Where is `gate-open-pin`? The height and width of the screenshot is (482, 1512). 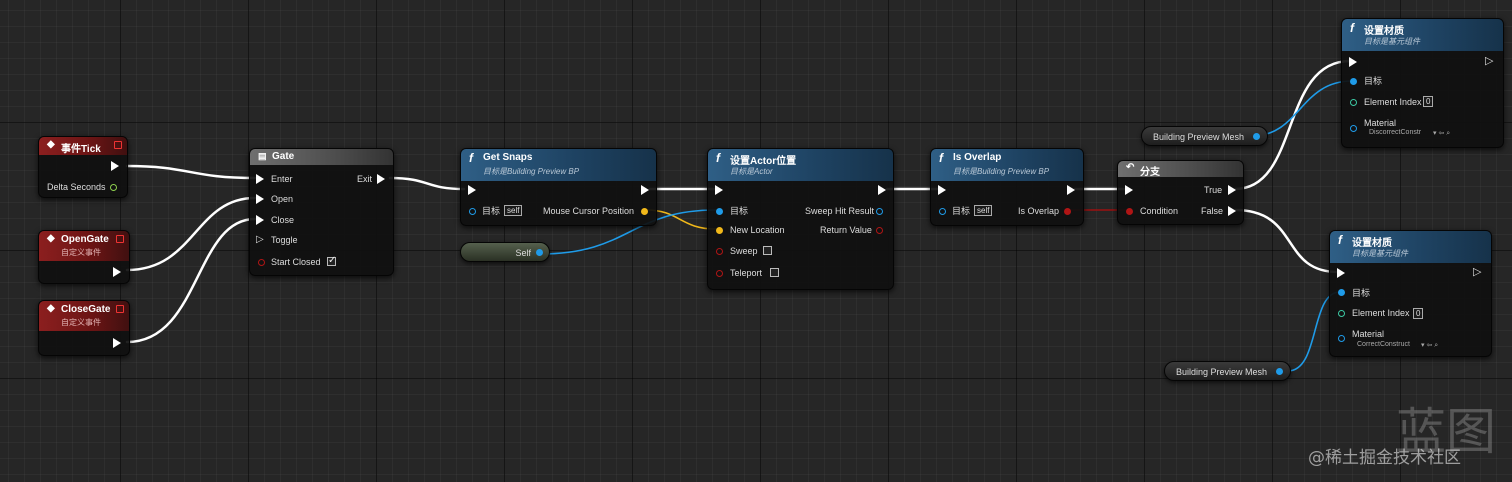
gate-open-pin is located at coordinates (260, 199).